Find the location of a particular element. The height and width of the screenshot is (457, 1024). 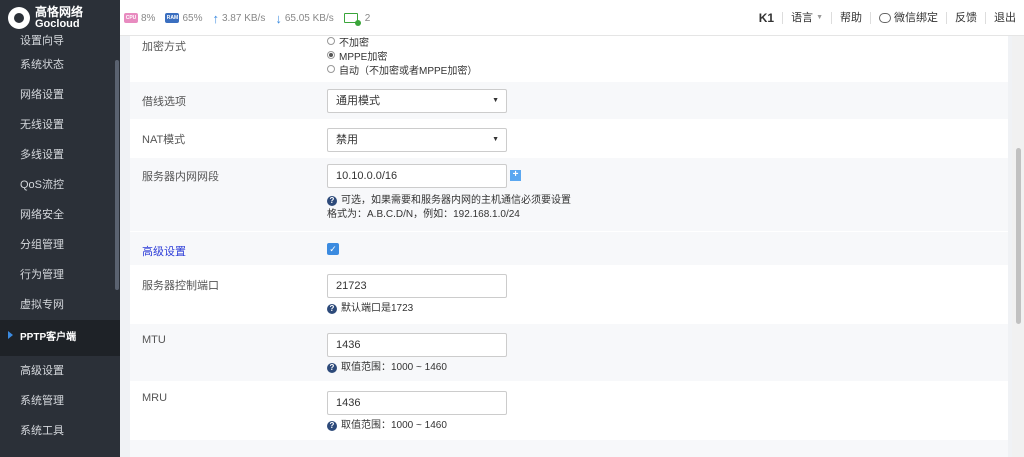

language-menu: 语言 ▼ is located at coordinates (806, 18).